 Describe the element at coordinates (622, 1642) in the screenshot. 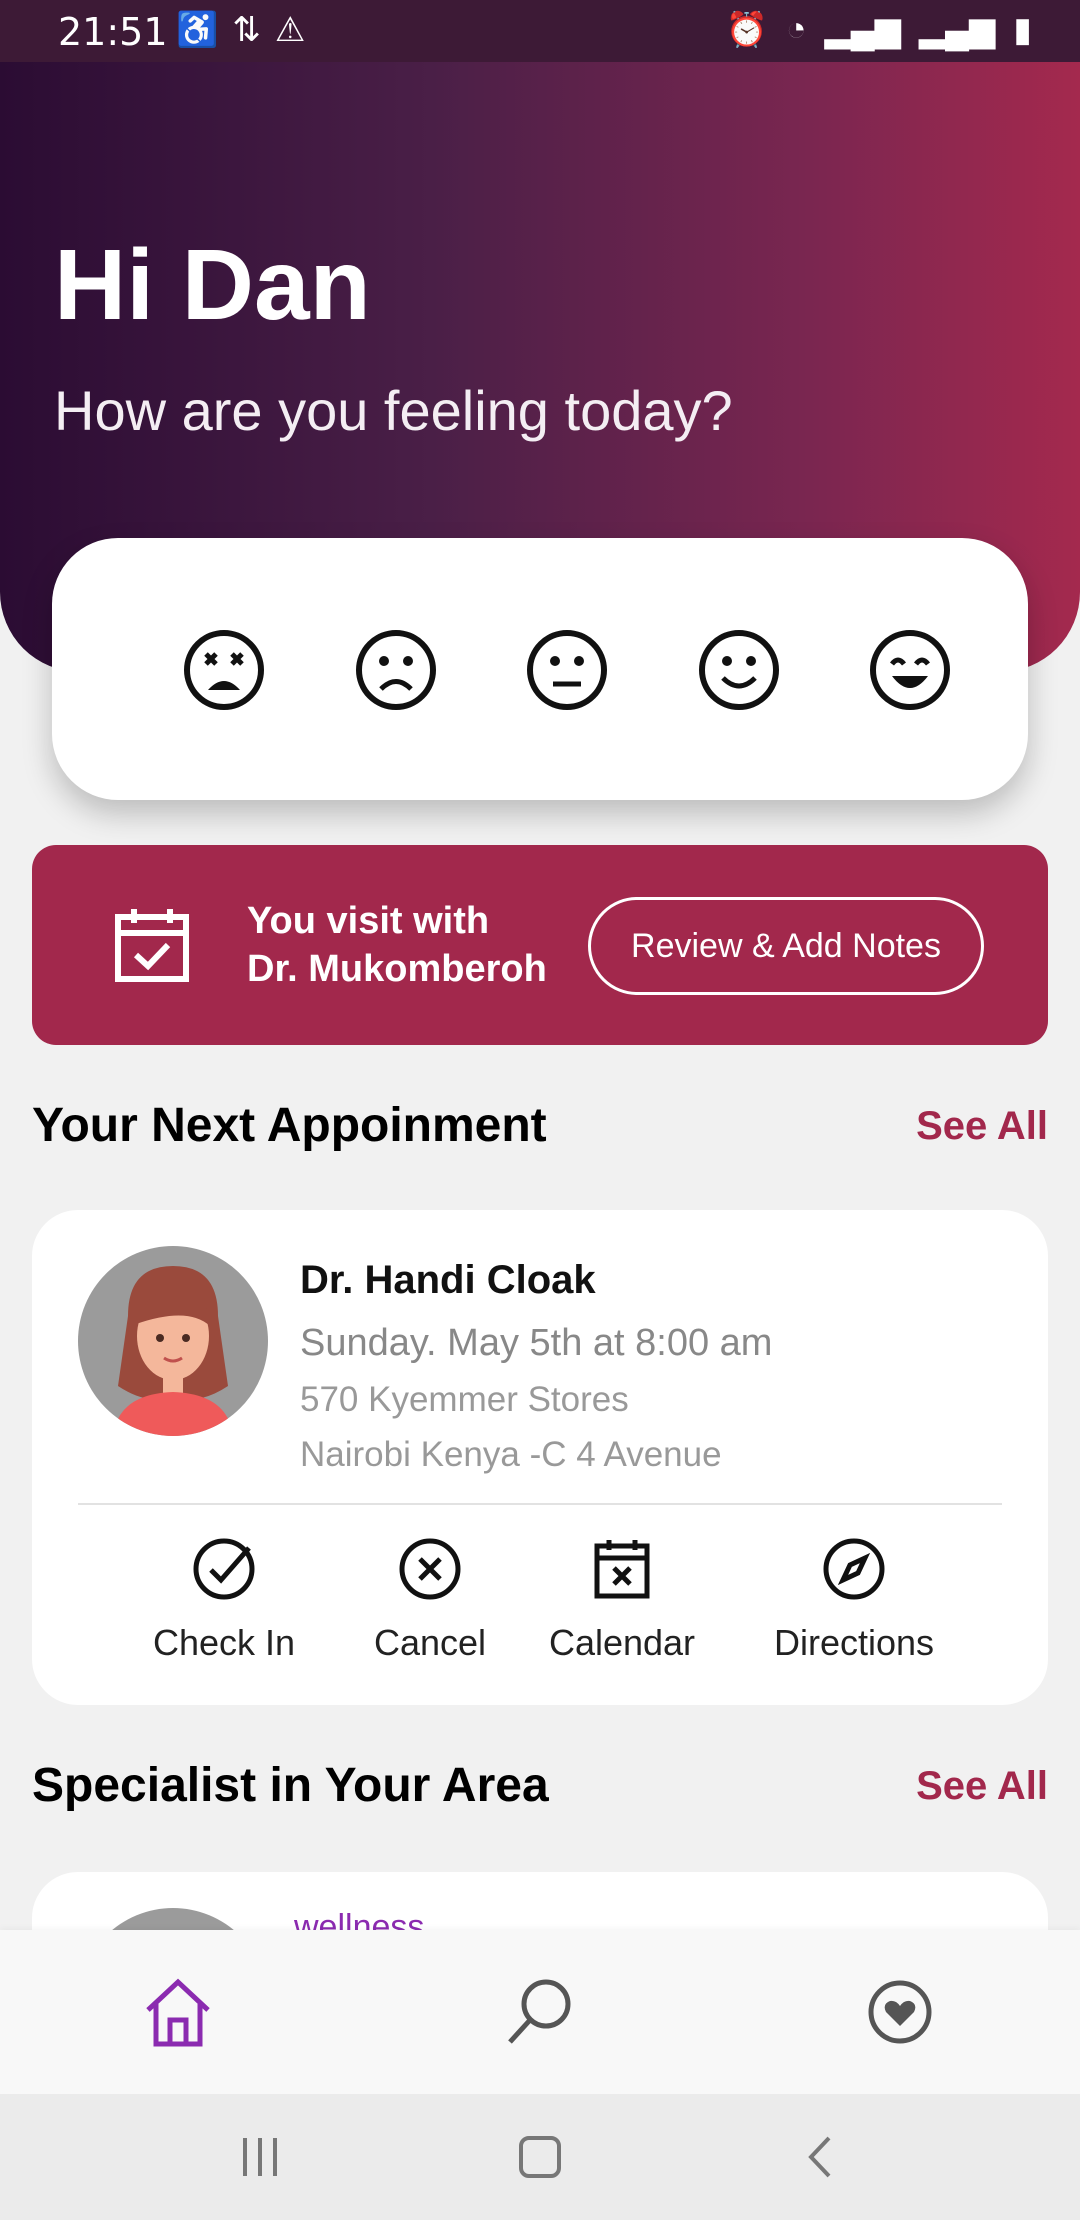

I see `calendar-label: Calendar` at that location.